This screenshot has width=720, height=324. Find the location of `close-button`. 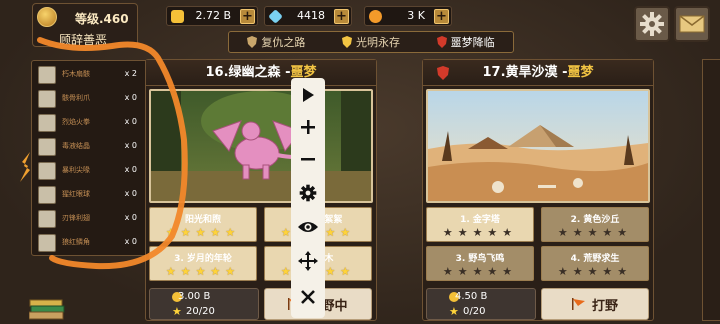

close-button is located at coordinates (308, 297).